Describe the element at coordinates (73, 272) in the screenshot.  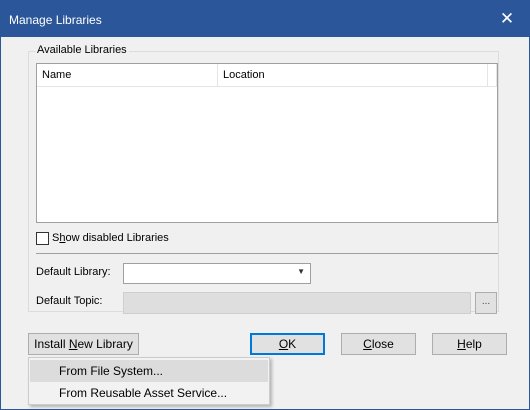
I see `default-library-label: Default Library:` at that location.